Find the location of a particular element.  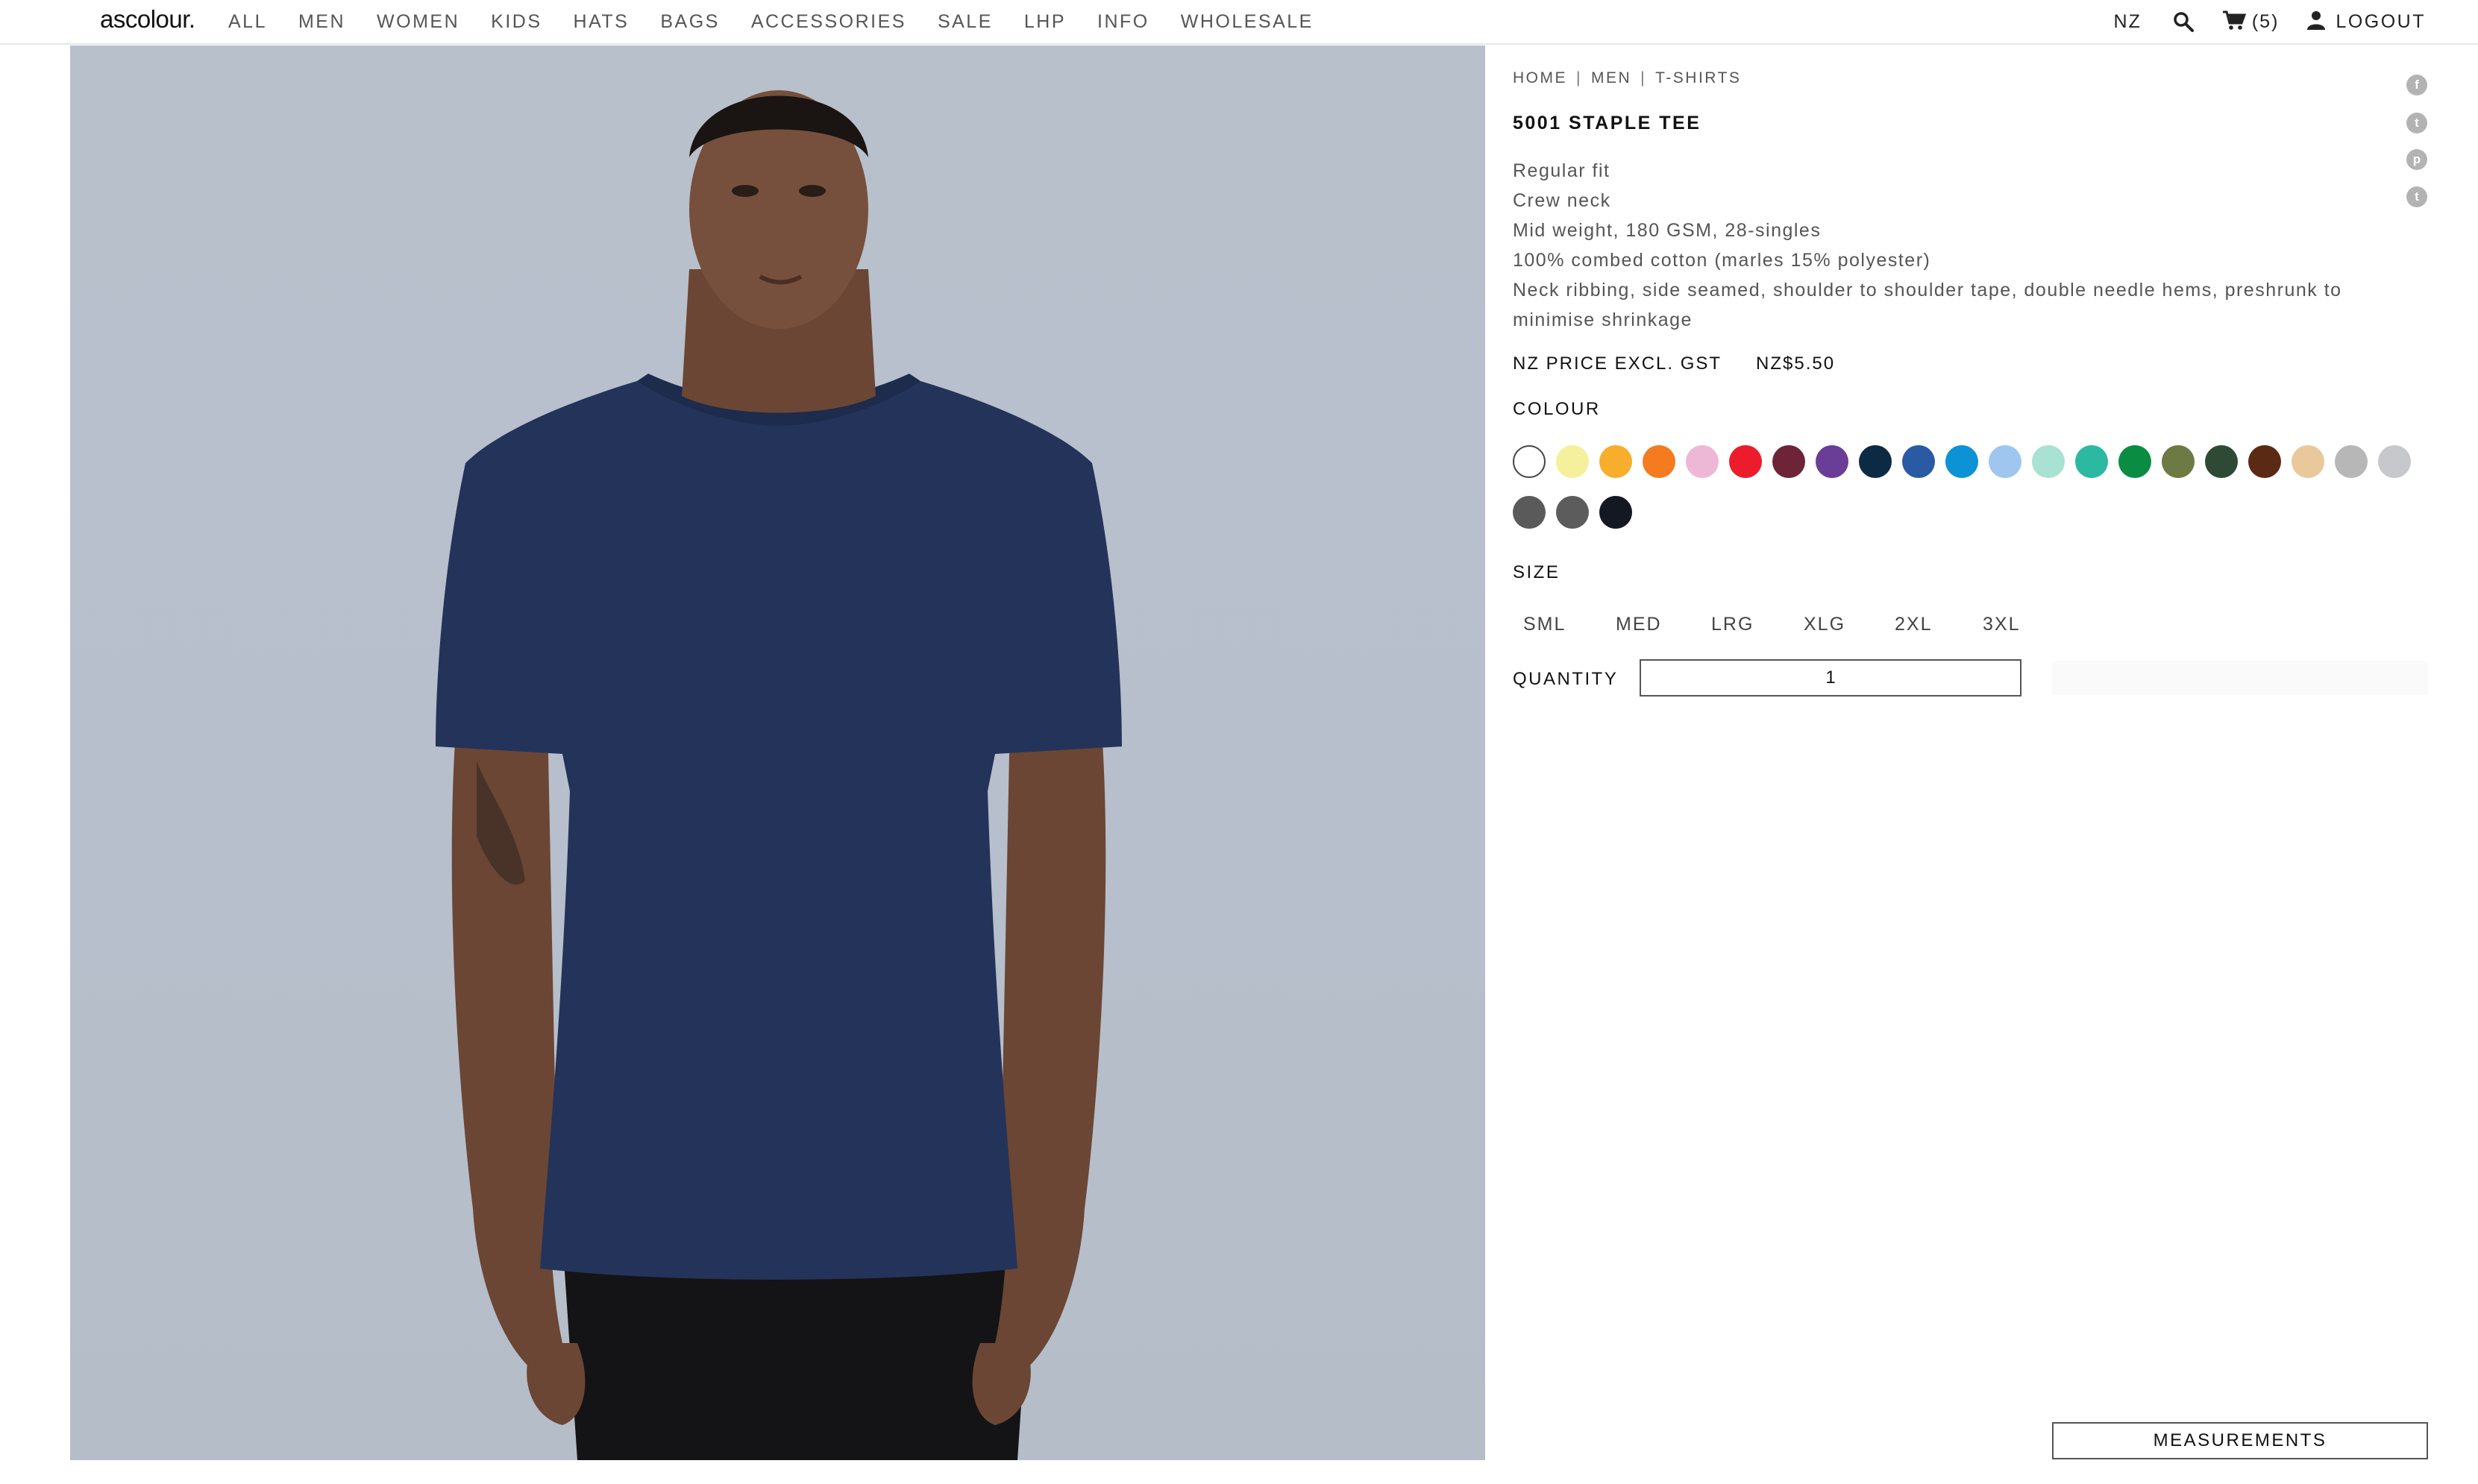

nav-accessories: ACCESSORIES is located at coordinates (828, 22).